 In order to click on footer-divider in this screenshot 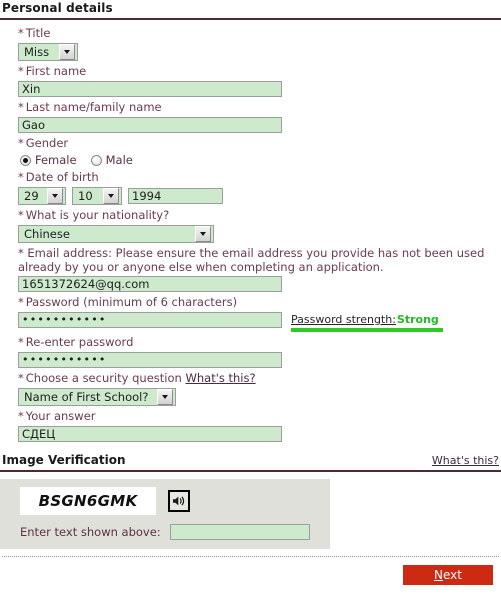, I will do `click(250, 556)`.